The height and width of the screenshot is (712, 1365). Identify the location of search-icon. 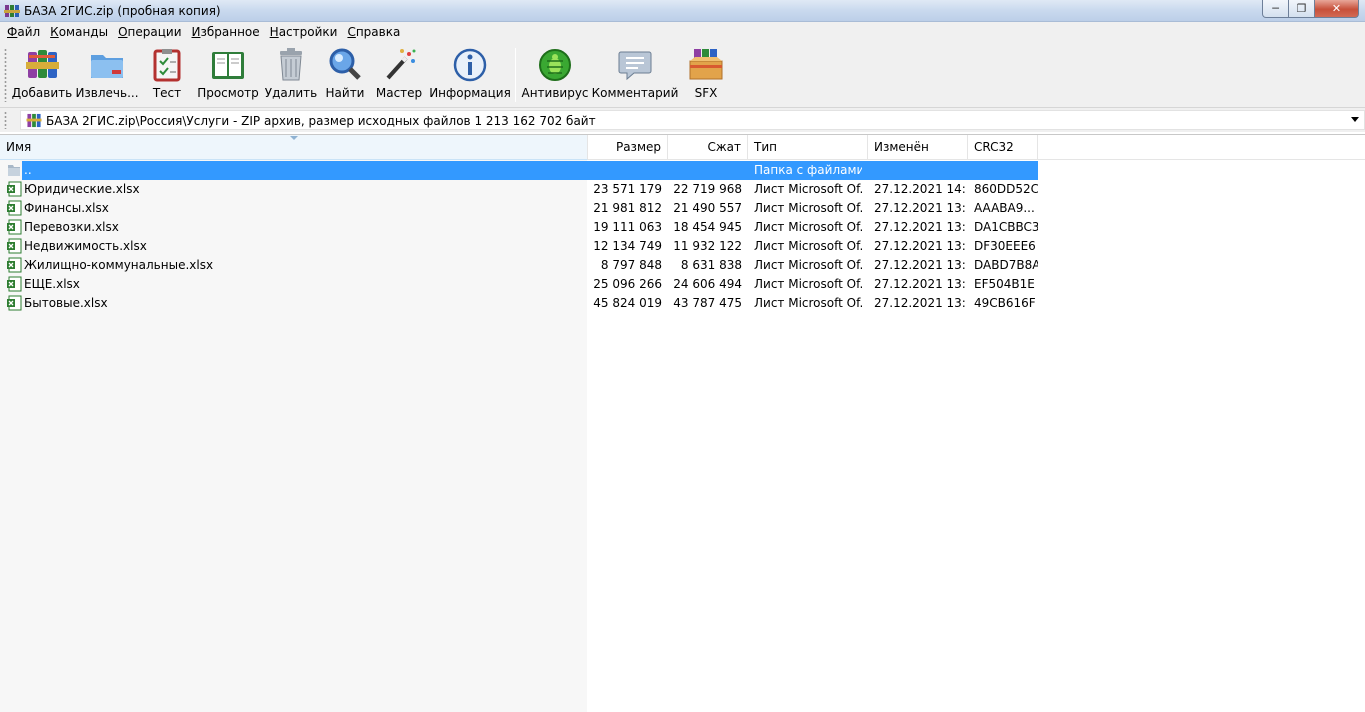
(345, 64).